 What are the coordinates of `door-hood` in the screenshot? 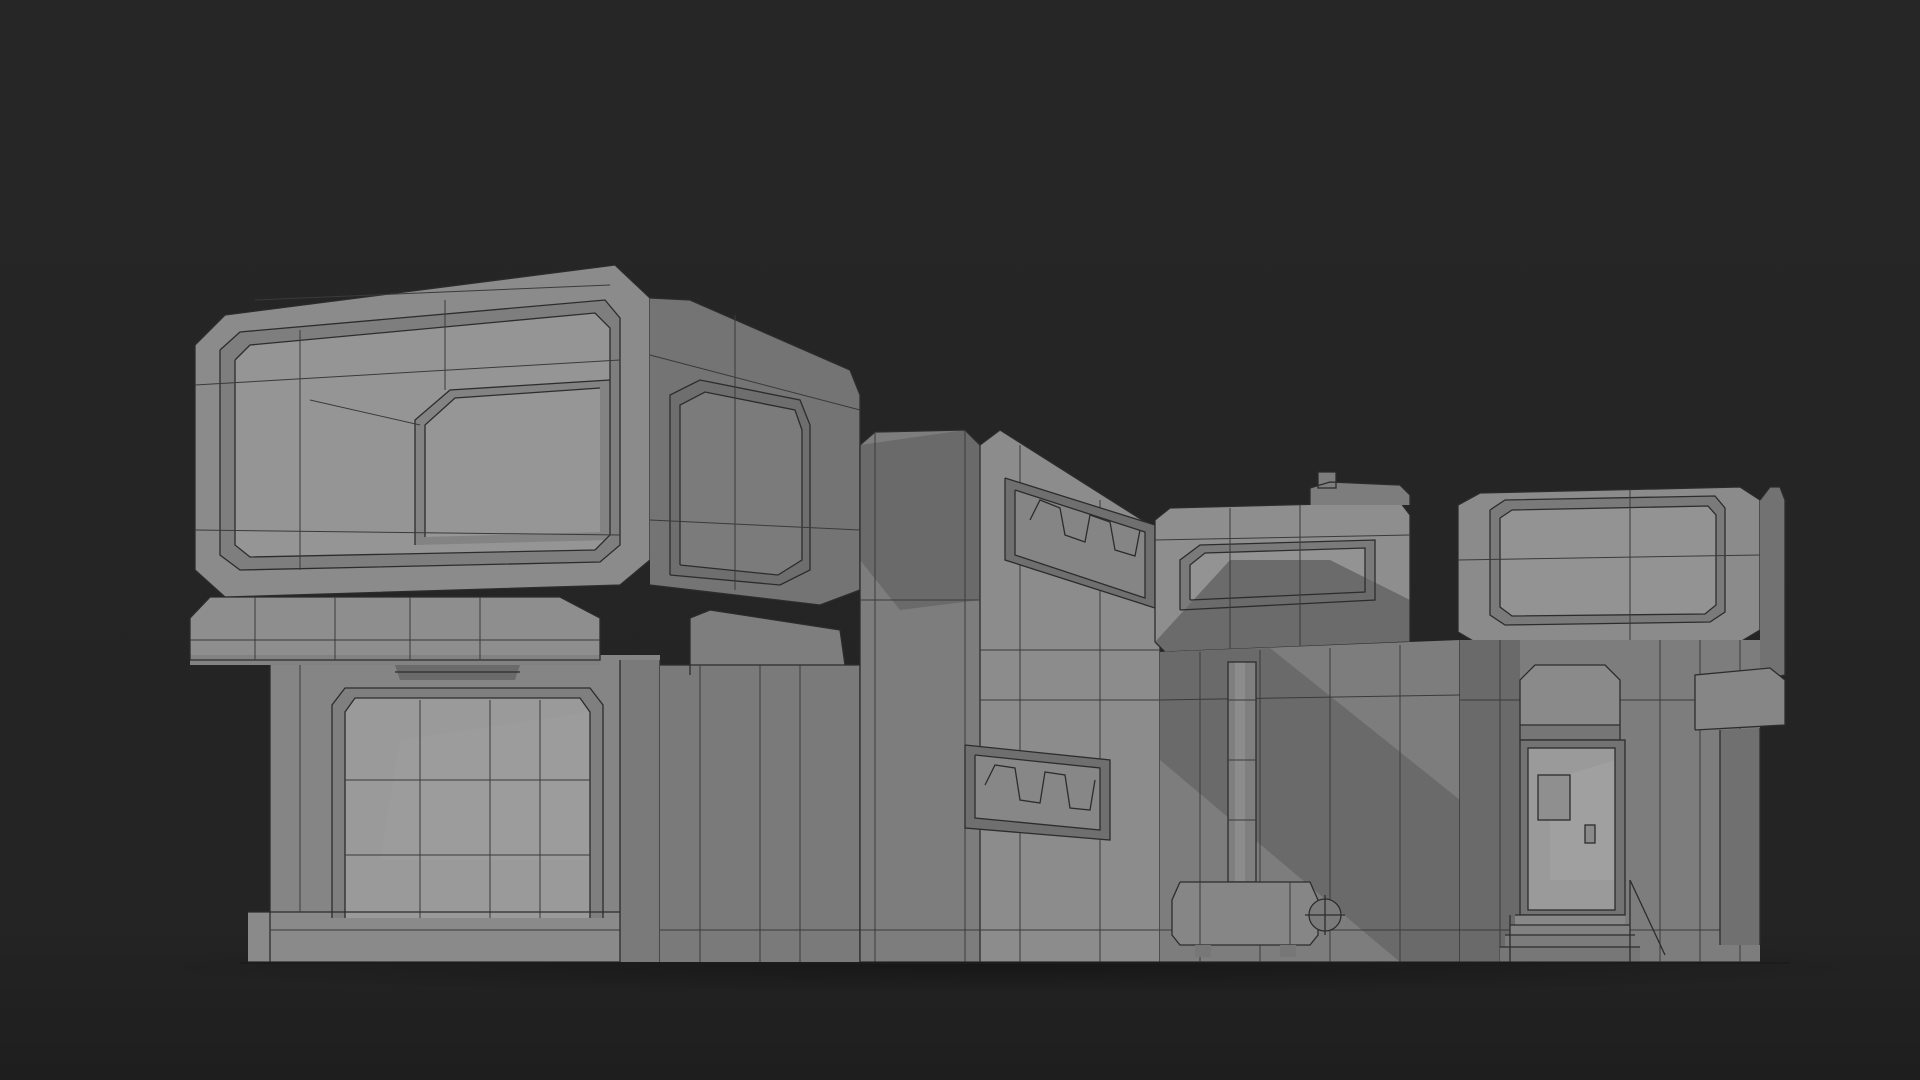 It's located at (1570, 702).